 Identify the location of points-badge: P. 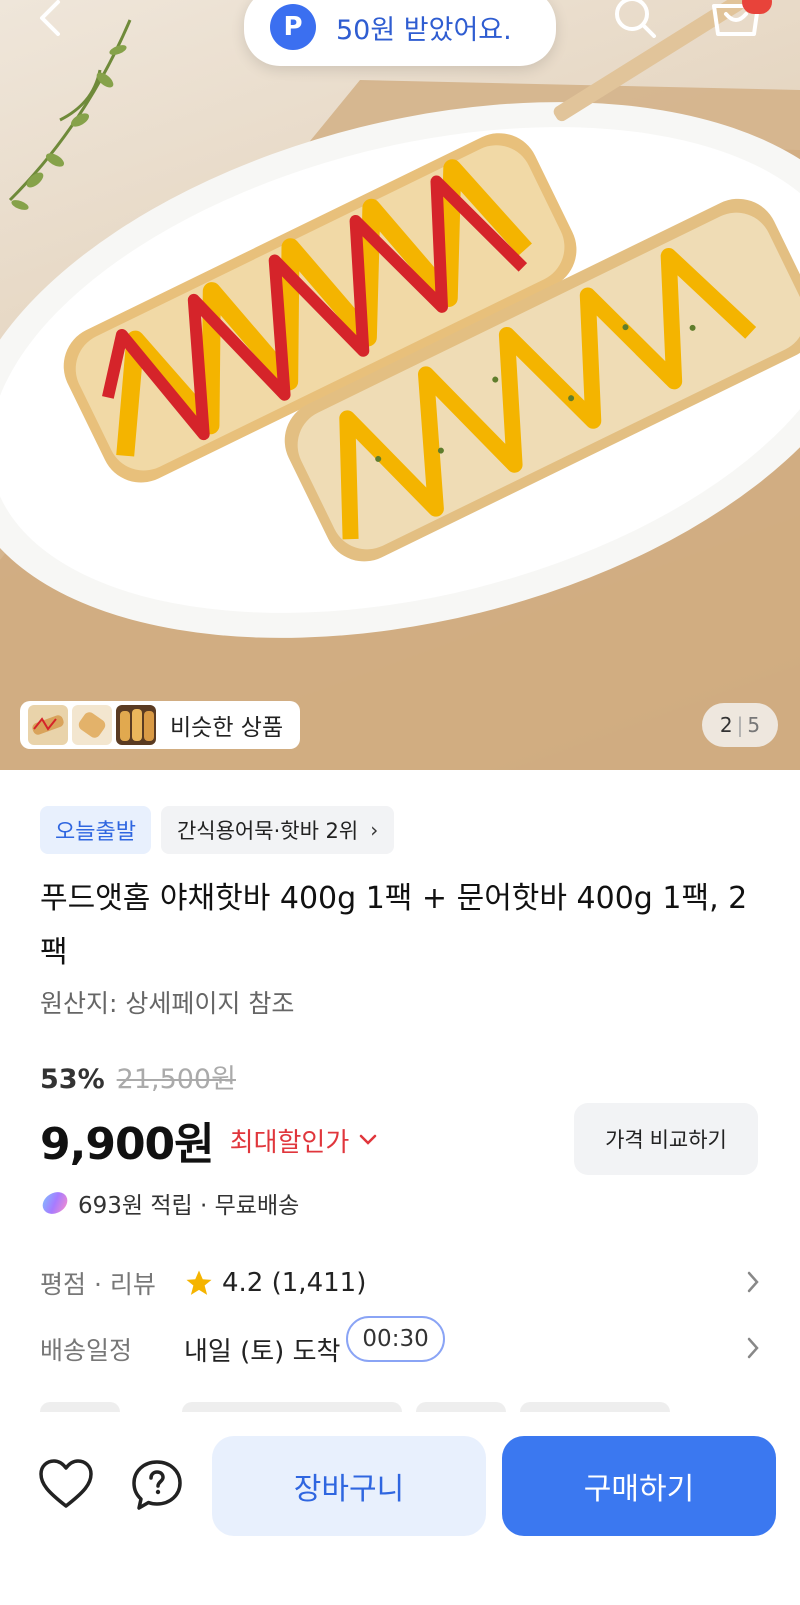
(293, 27).